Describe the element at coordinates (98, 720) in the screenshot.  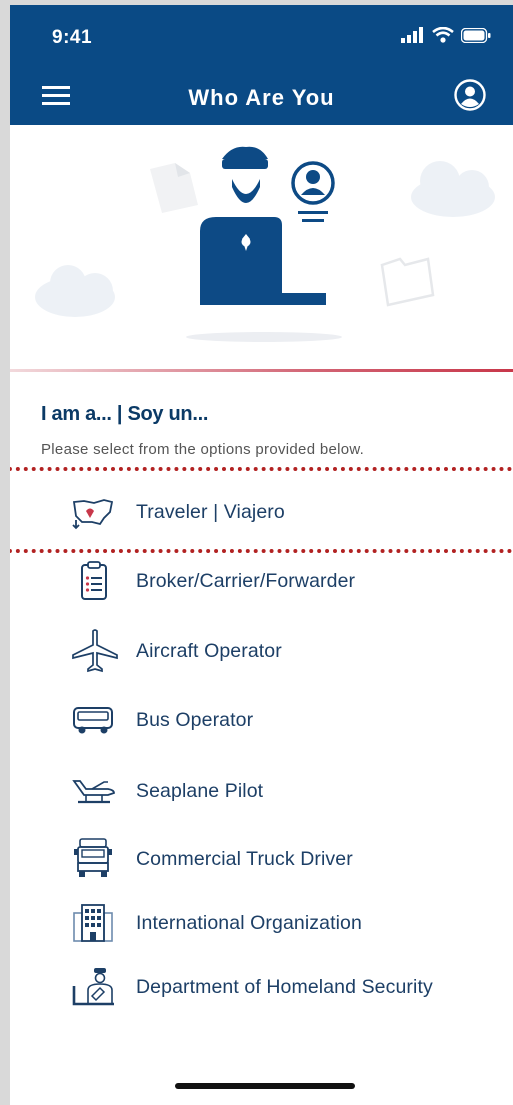
I see `bus-icon` at that location.